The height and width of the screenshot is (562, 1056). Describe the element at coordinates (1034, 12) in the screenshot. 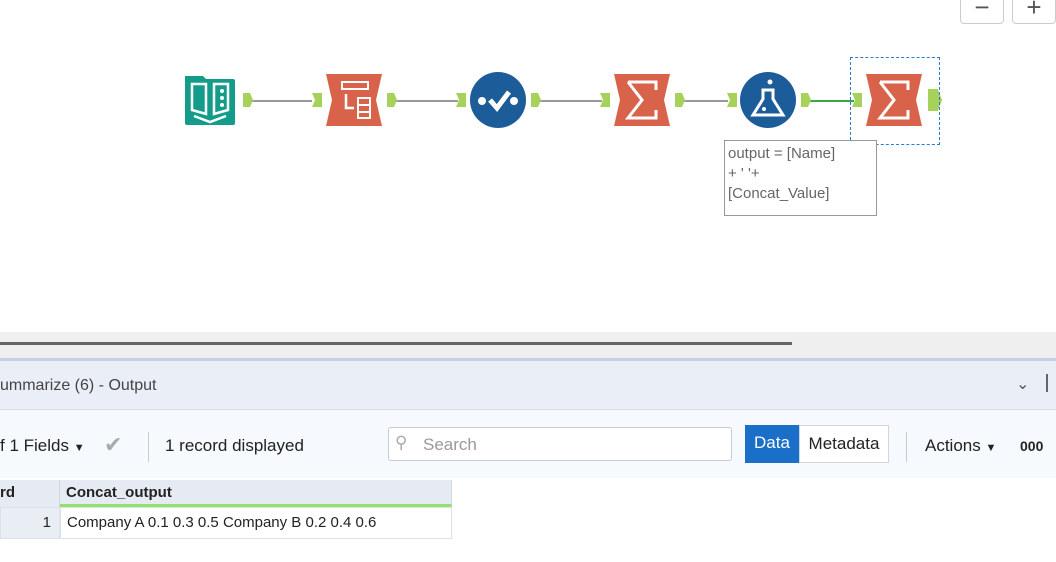

I see `zoom-in-button: +` at that location.